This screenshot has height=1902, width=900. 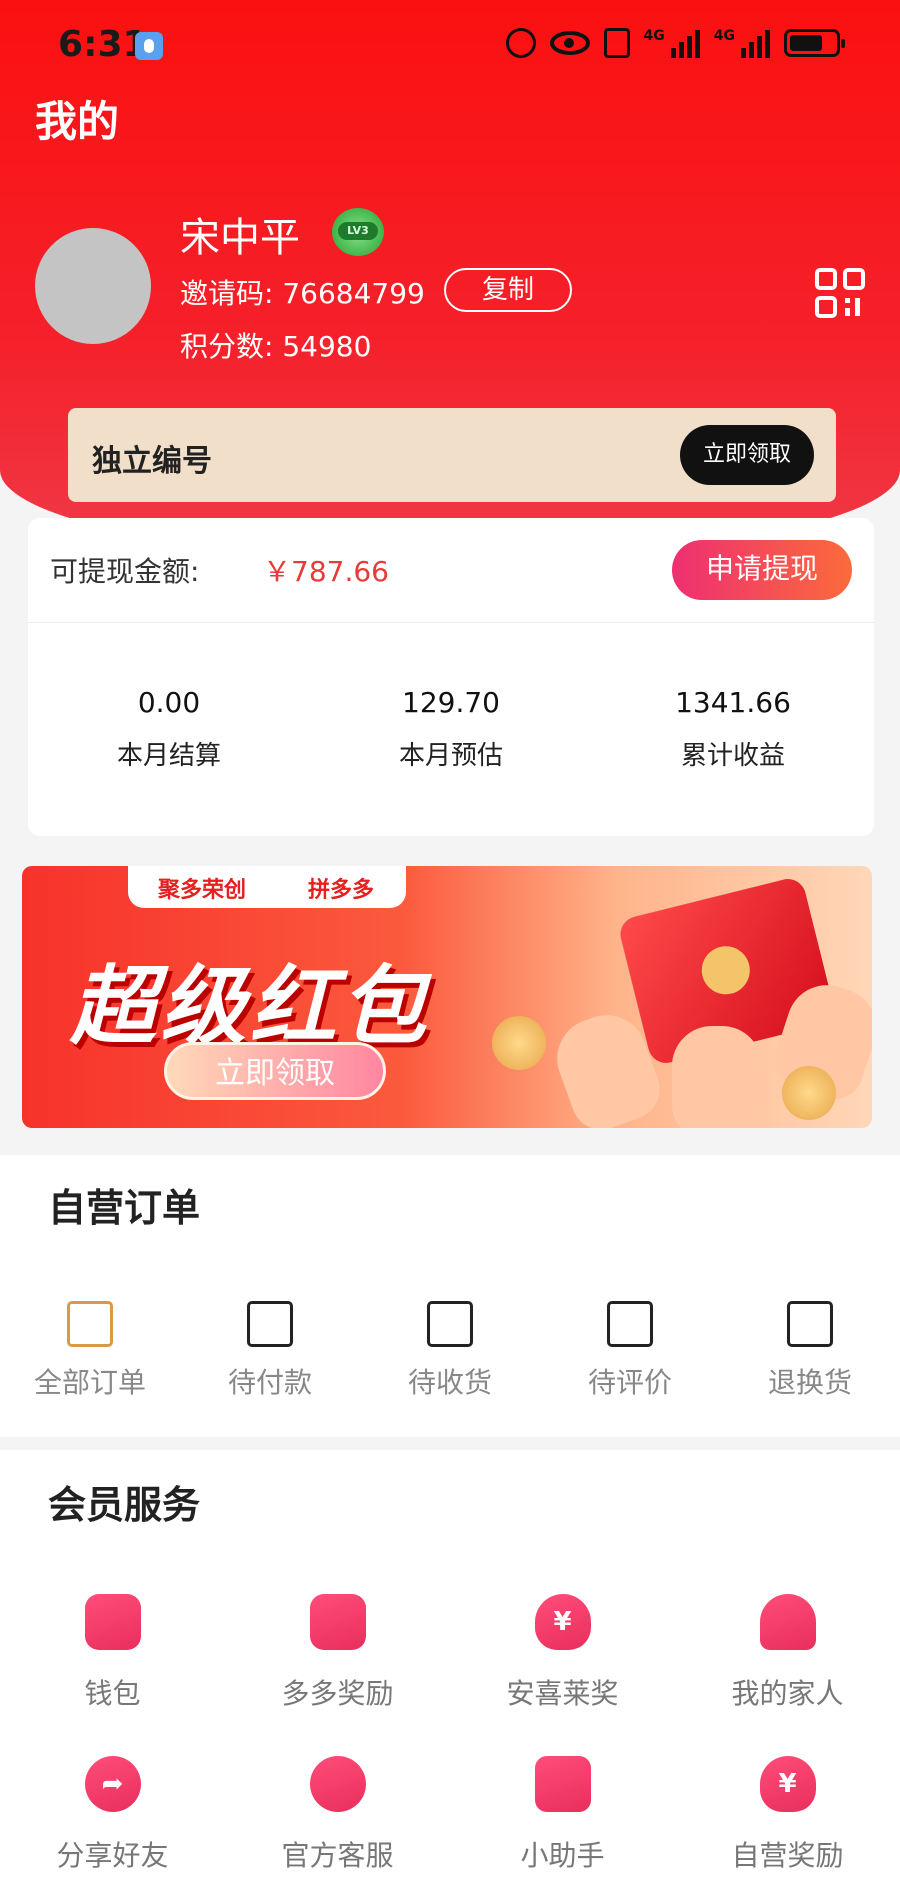 I want to click on section-title: 会员服务, so click(x=124, y=1505).